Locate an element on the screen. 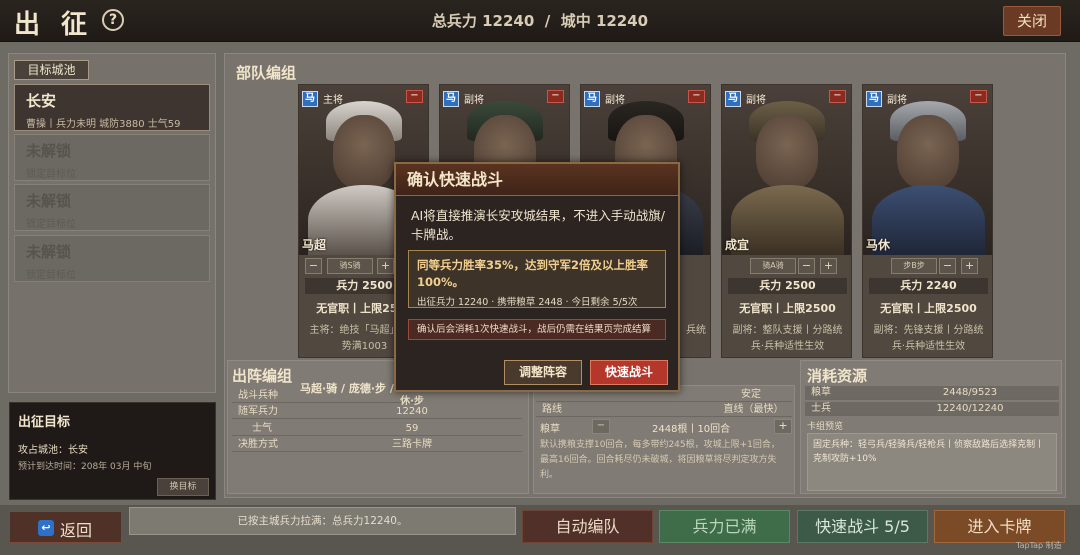  help-icon: ? is located at coordinates (113, 20).